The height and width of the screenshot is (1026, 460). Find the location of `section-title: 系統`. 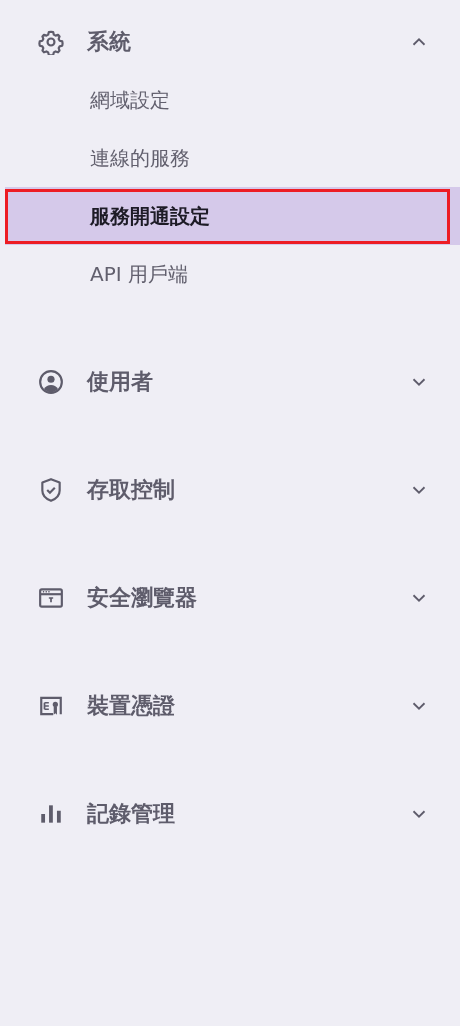

section-title: 系統 is located at coordinates (247, 42).